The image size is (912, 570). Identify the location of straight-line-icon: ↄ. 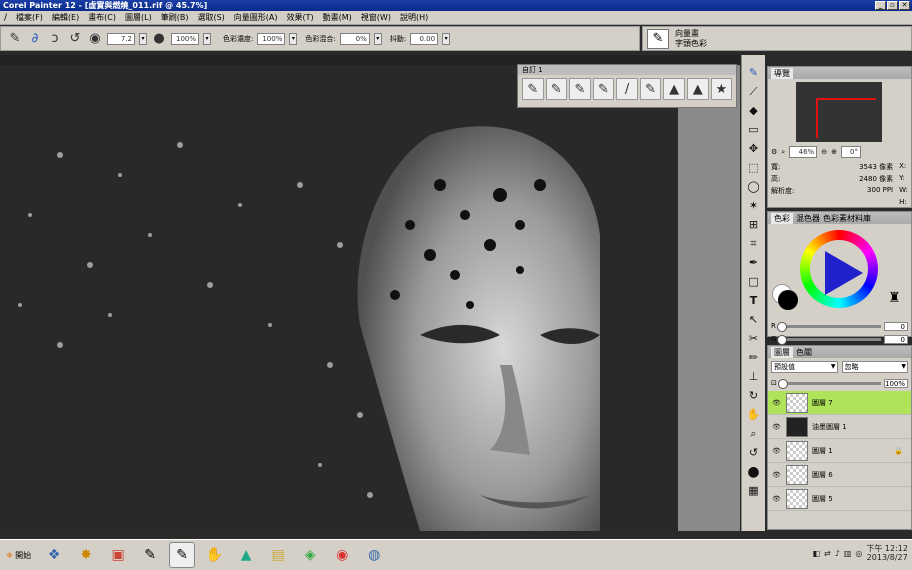
(55, 39).